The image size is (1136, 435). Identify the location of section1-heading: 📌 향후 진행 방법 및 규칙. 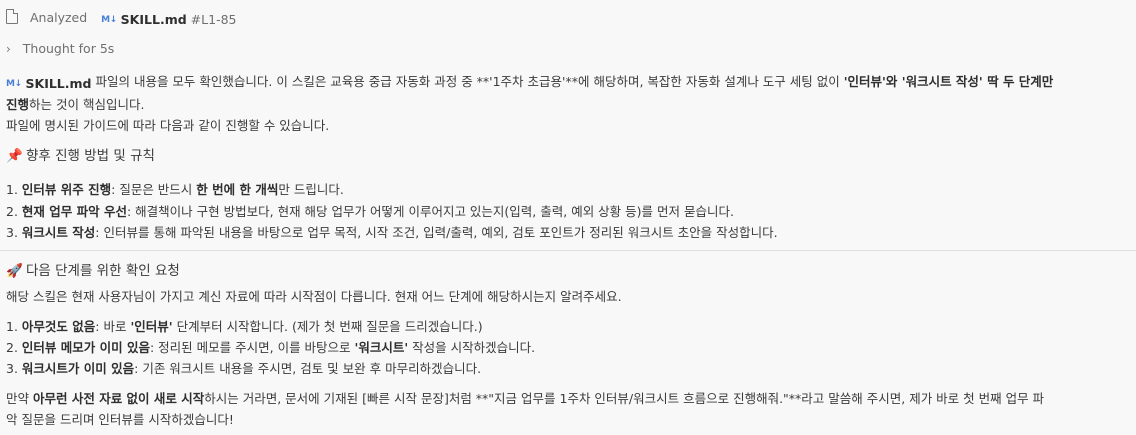
(568, 156).